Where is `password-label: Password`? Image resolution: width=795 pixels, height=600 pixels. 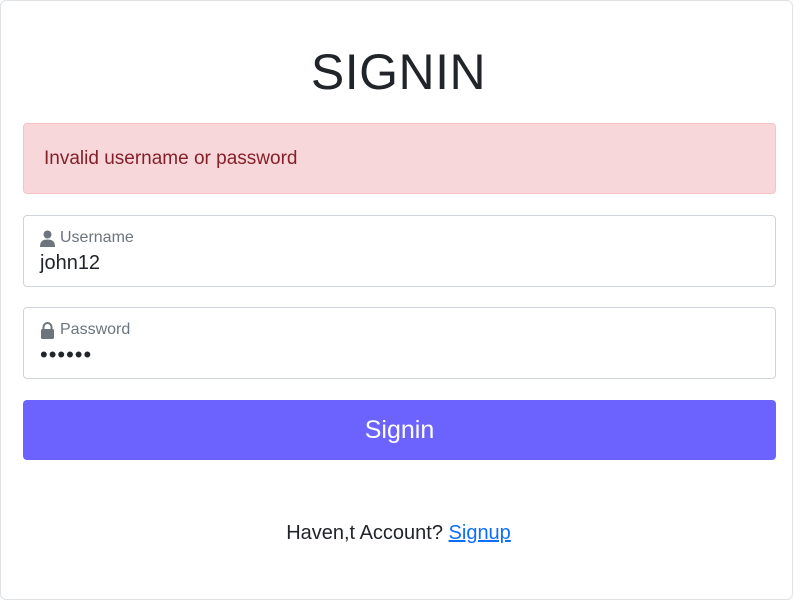
password-label: Password is located at coordinates (95, 329).